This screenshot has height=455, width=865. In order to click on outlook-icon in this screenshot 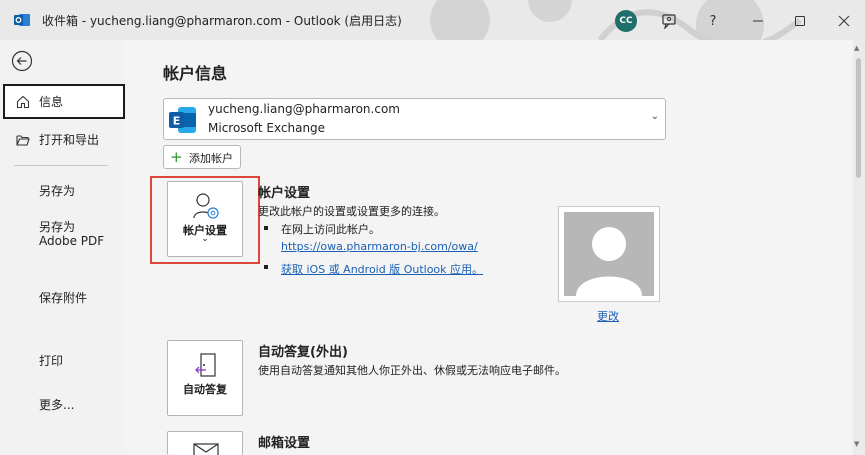, I will do `click(22, 20)`.